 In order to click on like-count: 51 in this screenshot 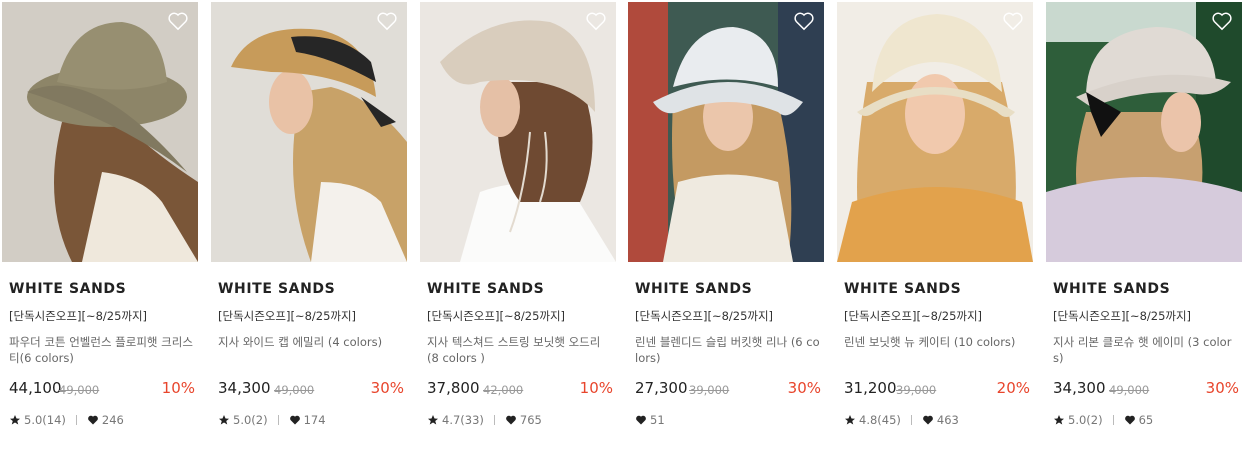, I will do `click(657, 420)`.